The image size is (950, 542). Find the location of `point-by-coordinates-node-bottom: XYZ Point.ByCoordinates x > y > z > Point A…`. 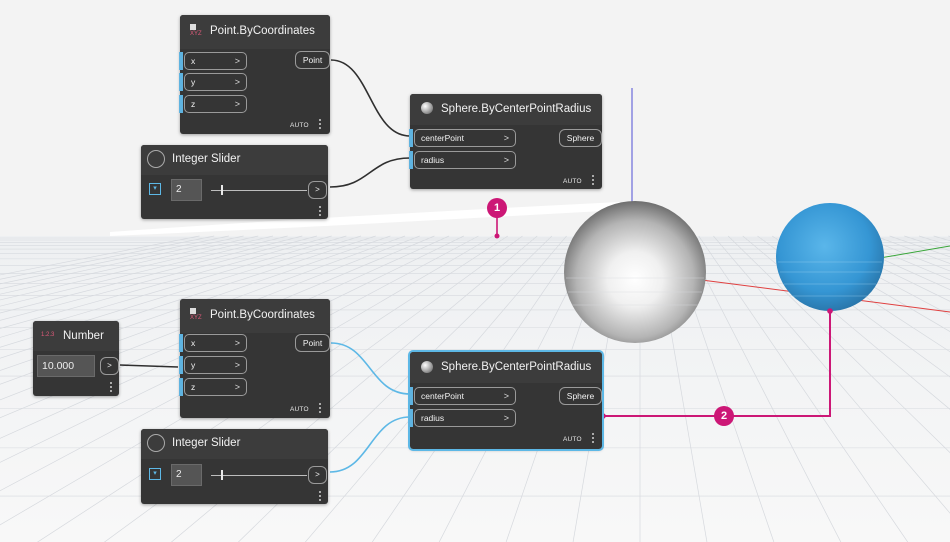

point-by-coordinates-node-bottom: XYZ Point.ByCoordinates x > y > z > Point A… is located at coordinates (254, 358).